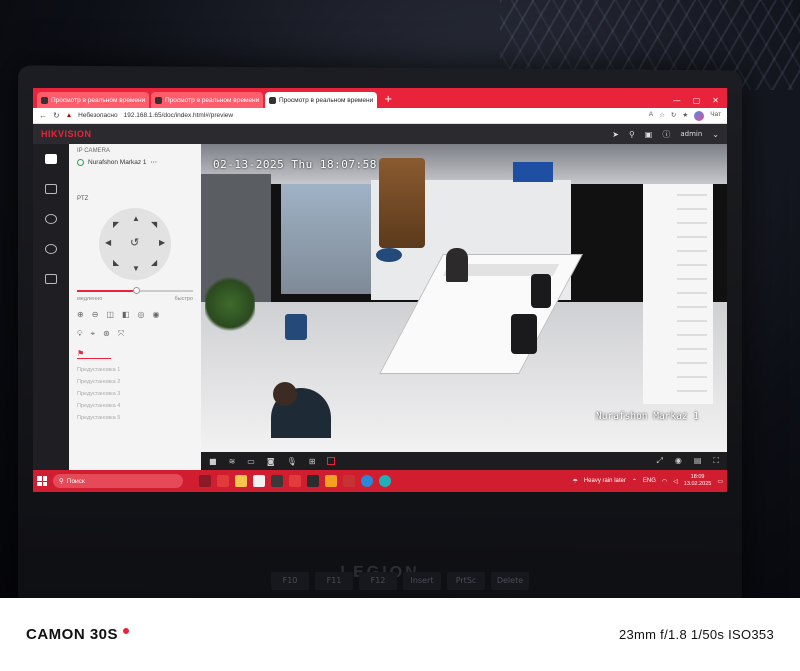 This screenshot has height=671, width=800. Describe the element at coordinates (116, 224) in the screenshot. I see `ptz-up-left-icon: ◤` at that location.